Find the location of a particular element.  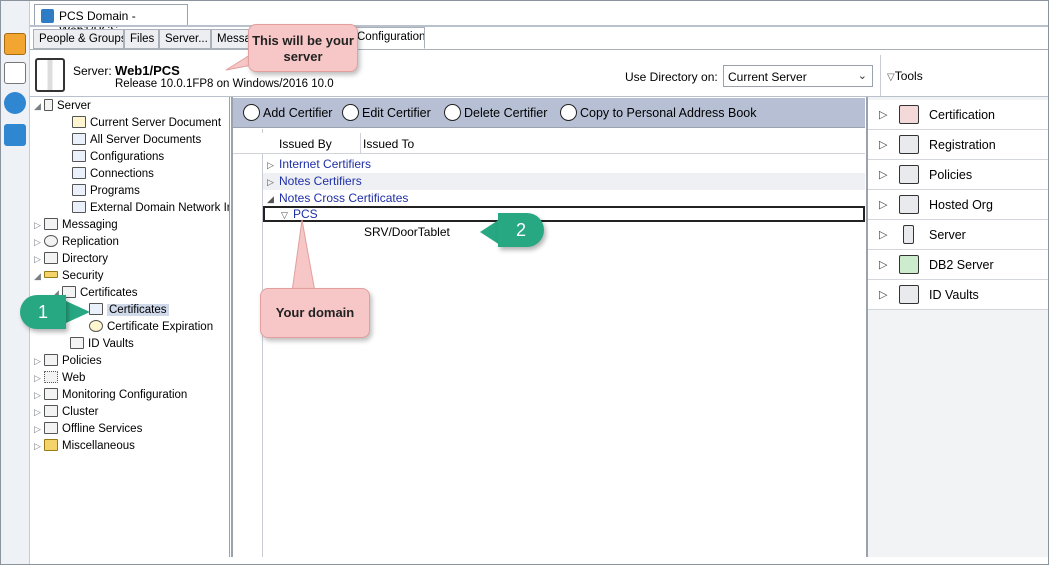

tree-item-label: External Domain Network Info is located at coordinates (160, 208).